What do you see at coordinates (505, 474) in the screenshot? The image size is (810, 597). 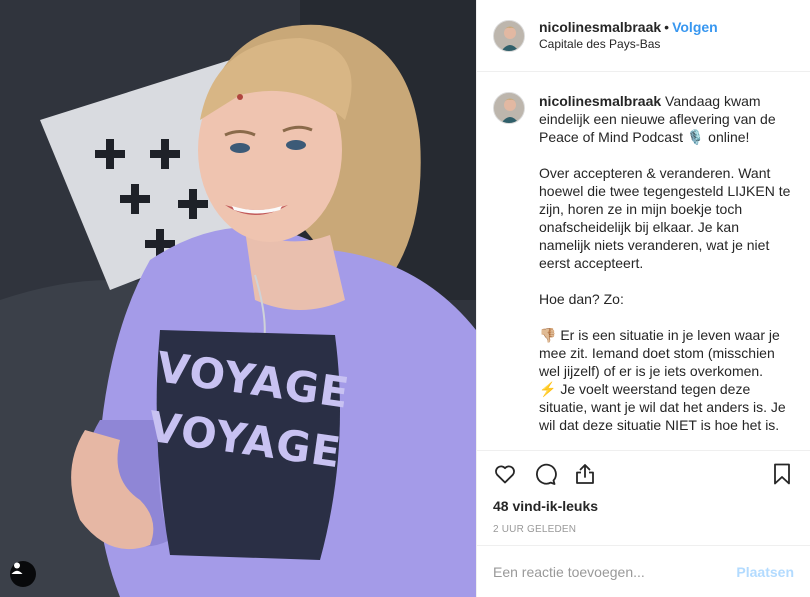 I see `heart-icon` at bounding box center [505, 474].